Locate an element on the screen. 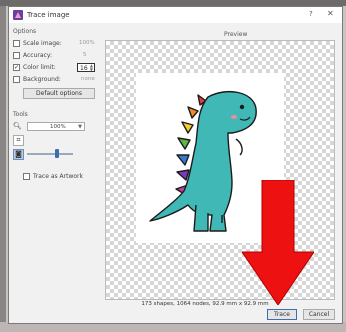  app-logo-icon is located at coordinates (18, 15).